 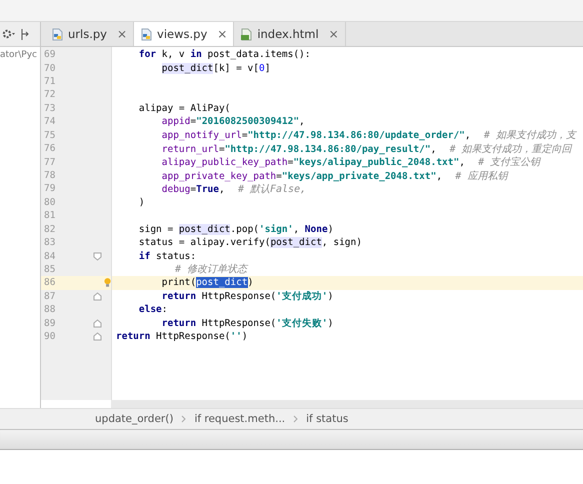 What do you see at coordinates (49, 162) in the screenshot?
I see `line-number: 77` at bounding box center [49, 162].